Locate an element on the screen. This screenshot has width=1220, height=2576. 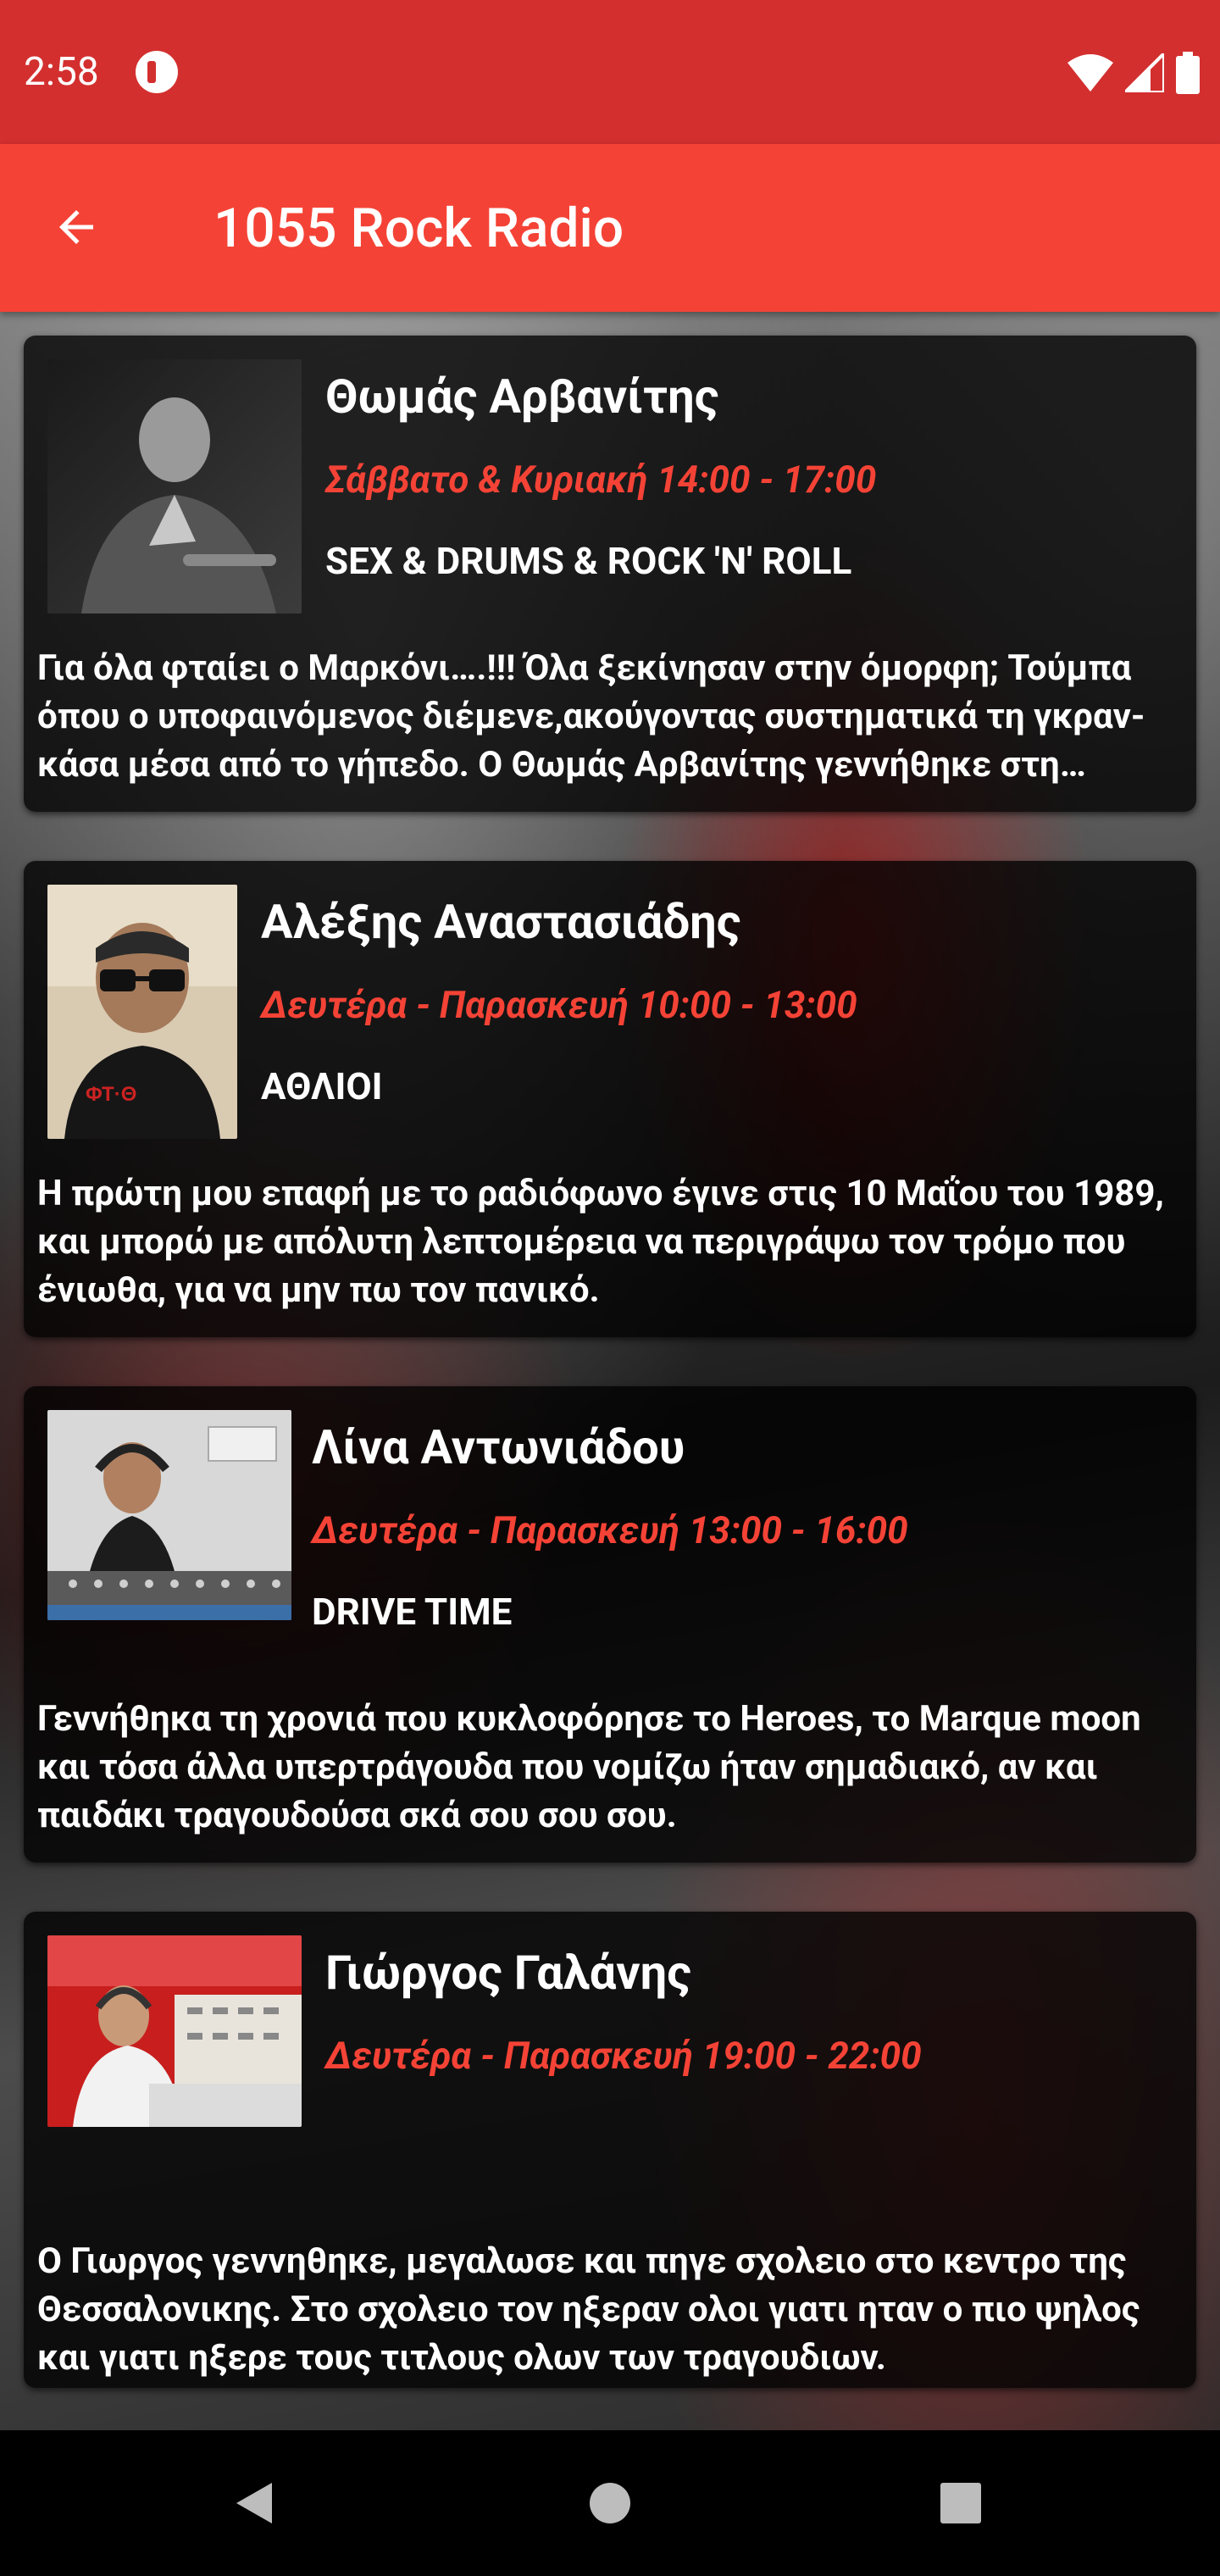
producer-photo: ΦΤ·Θ is located at coordinates (142, 1012).